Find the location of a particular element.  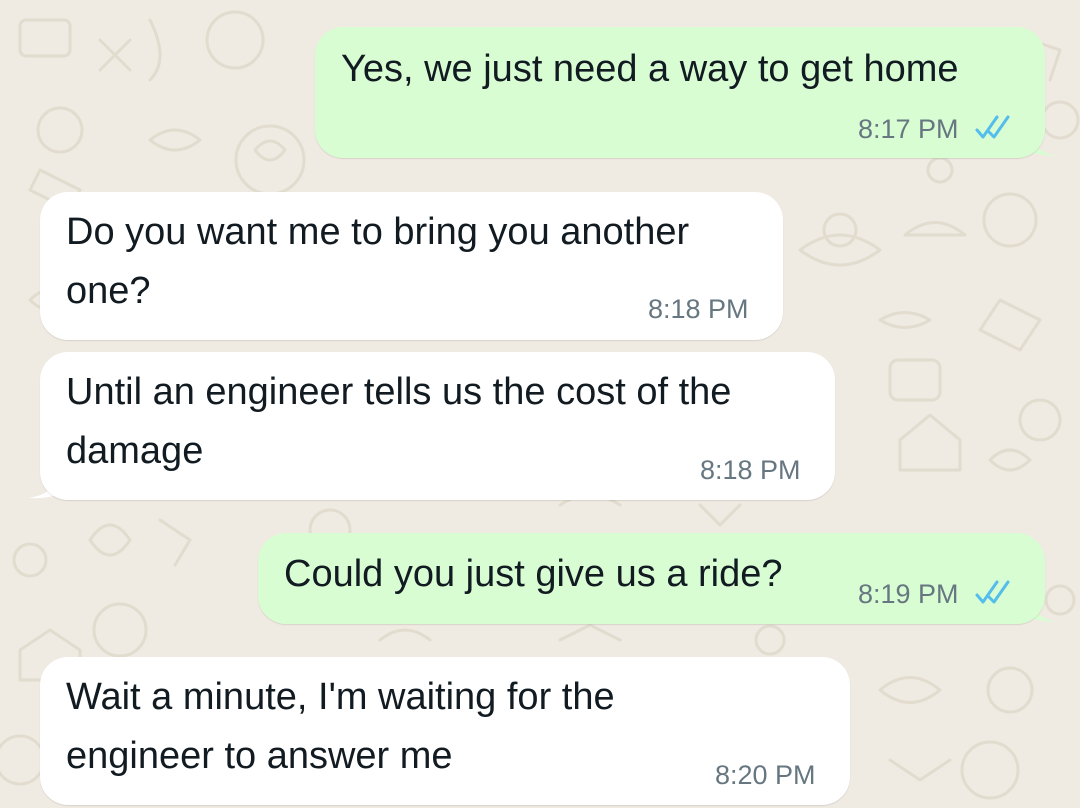

message-text: Could you just give us a ride? is located at coordinates (533, 574).